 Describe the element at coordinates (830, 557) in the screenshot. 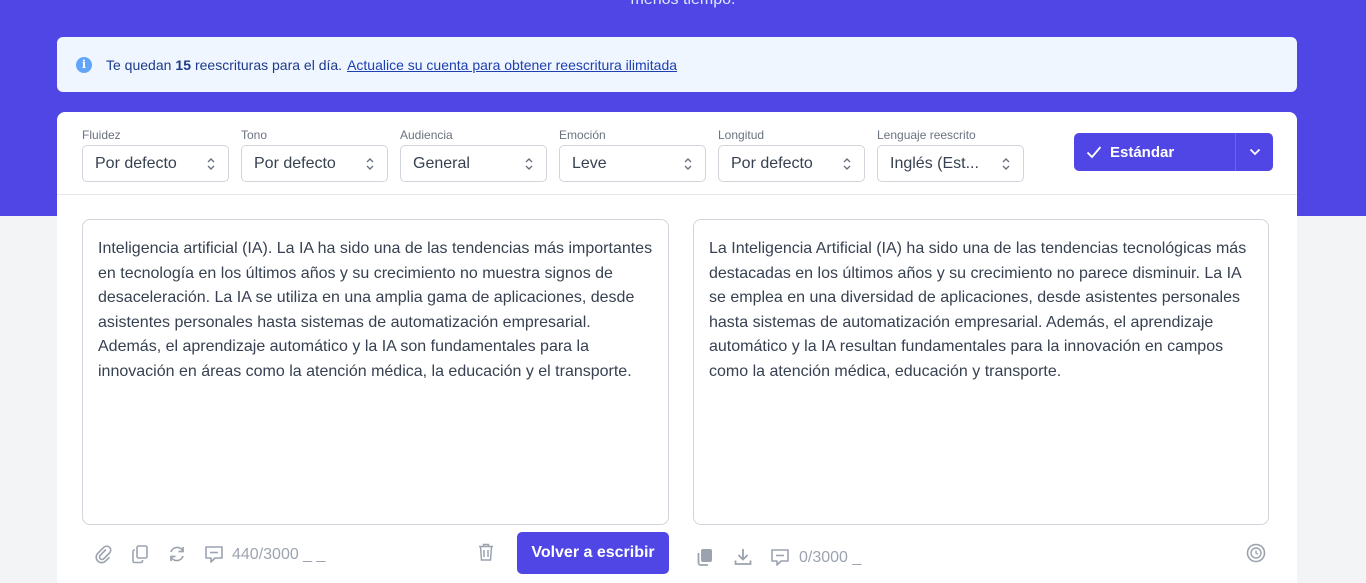

I see `output-char-counter: 0/3000 _` at that location.